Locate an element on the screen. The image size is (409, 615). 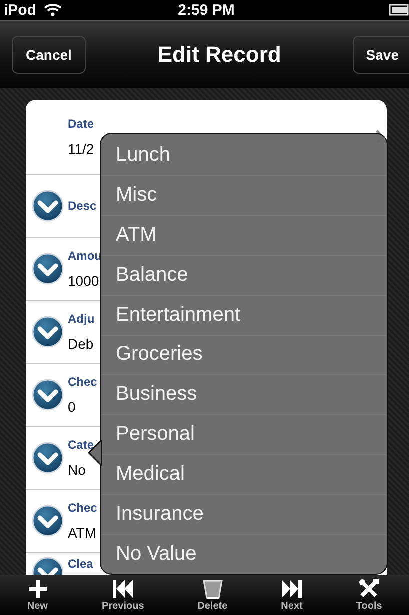
menu-item: Medical is located at coordinates (244, 475).